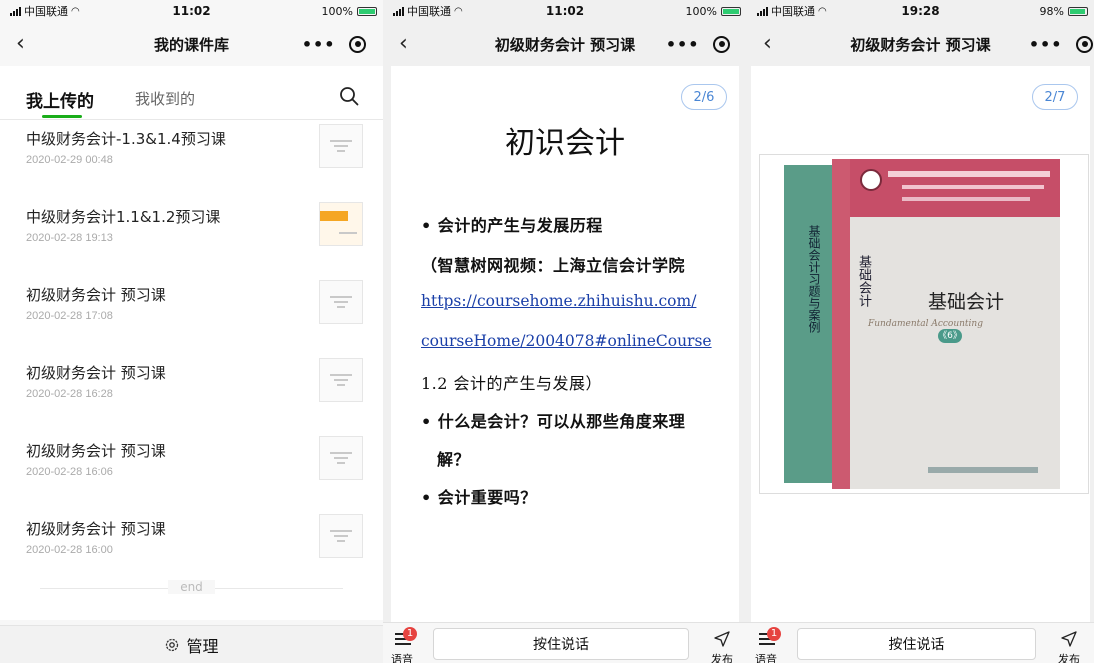  I want to click on publisher-strip, so click(983, 470).